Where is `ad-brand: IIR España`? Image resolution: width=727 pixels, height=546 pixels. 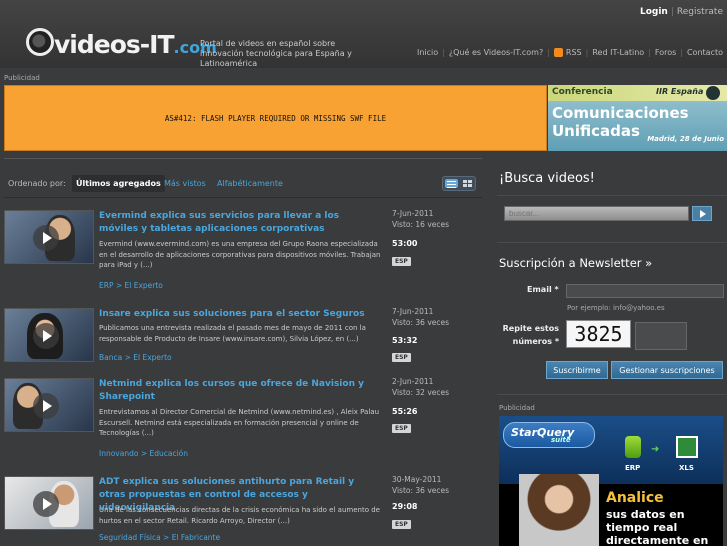 ad-brand: IIR España is located at coordinates (680, 91).